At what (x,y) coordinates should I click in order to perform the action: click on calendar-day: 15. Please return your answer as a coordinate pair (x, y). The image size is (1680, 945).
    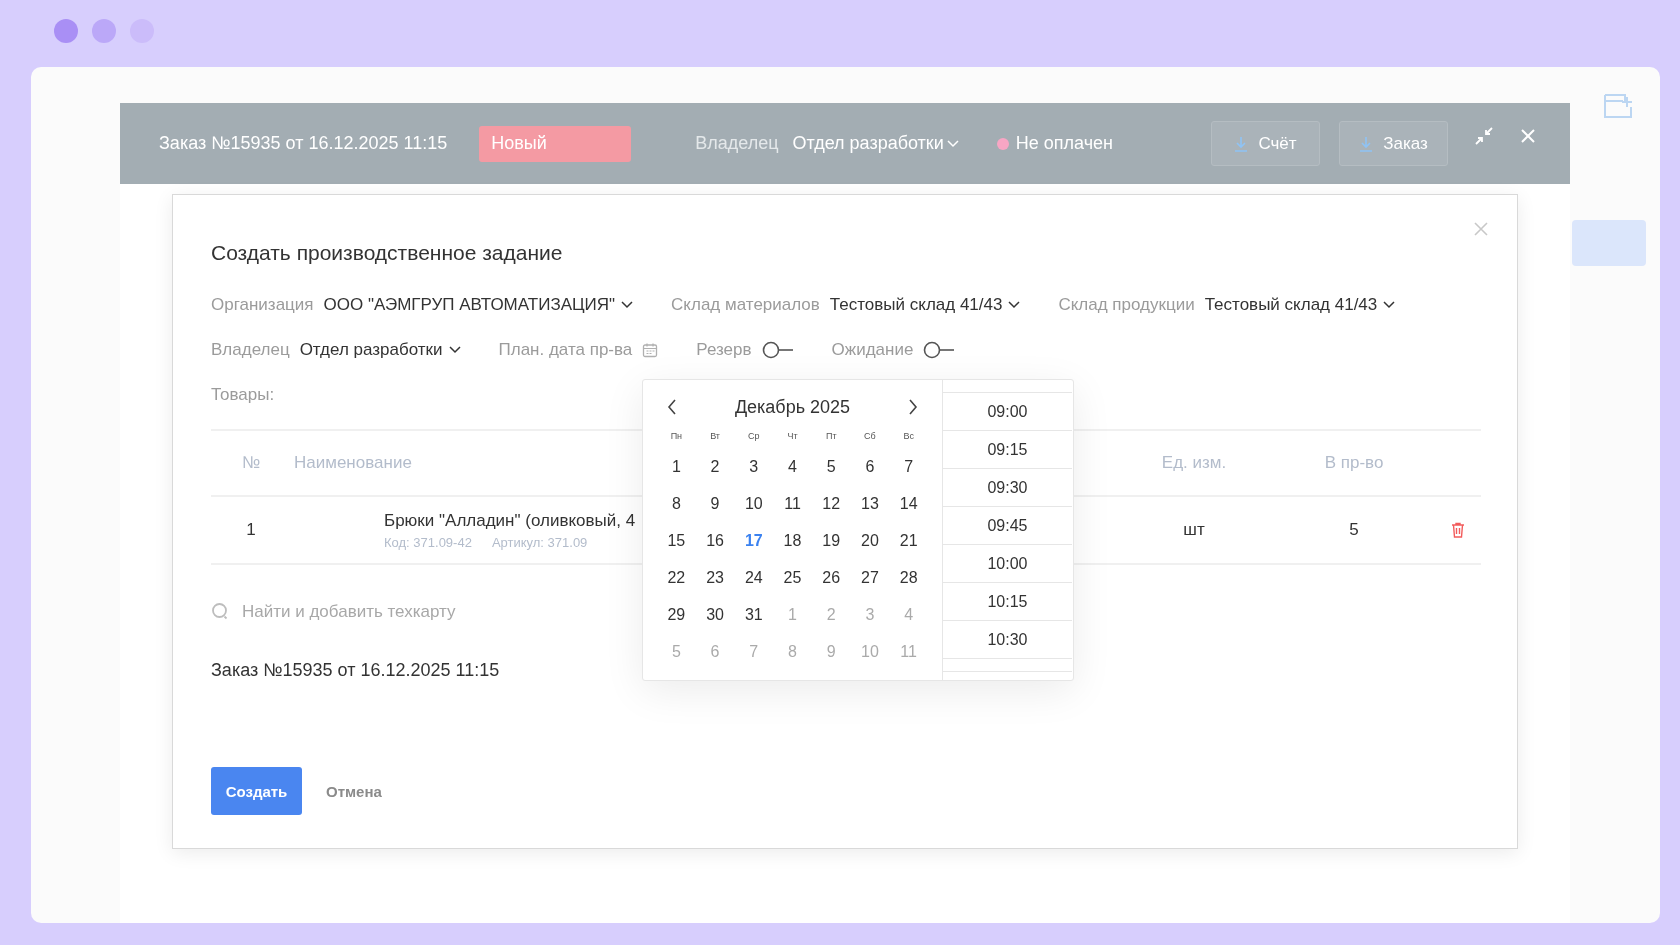
    Looking at the image, I should click on (676, 540).